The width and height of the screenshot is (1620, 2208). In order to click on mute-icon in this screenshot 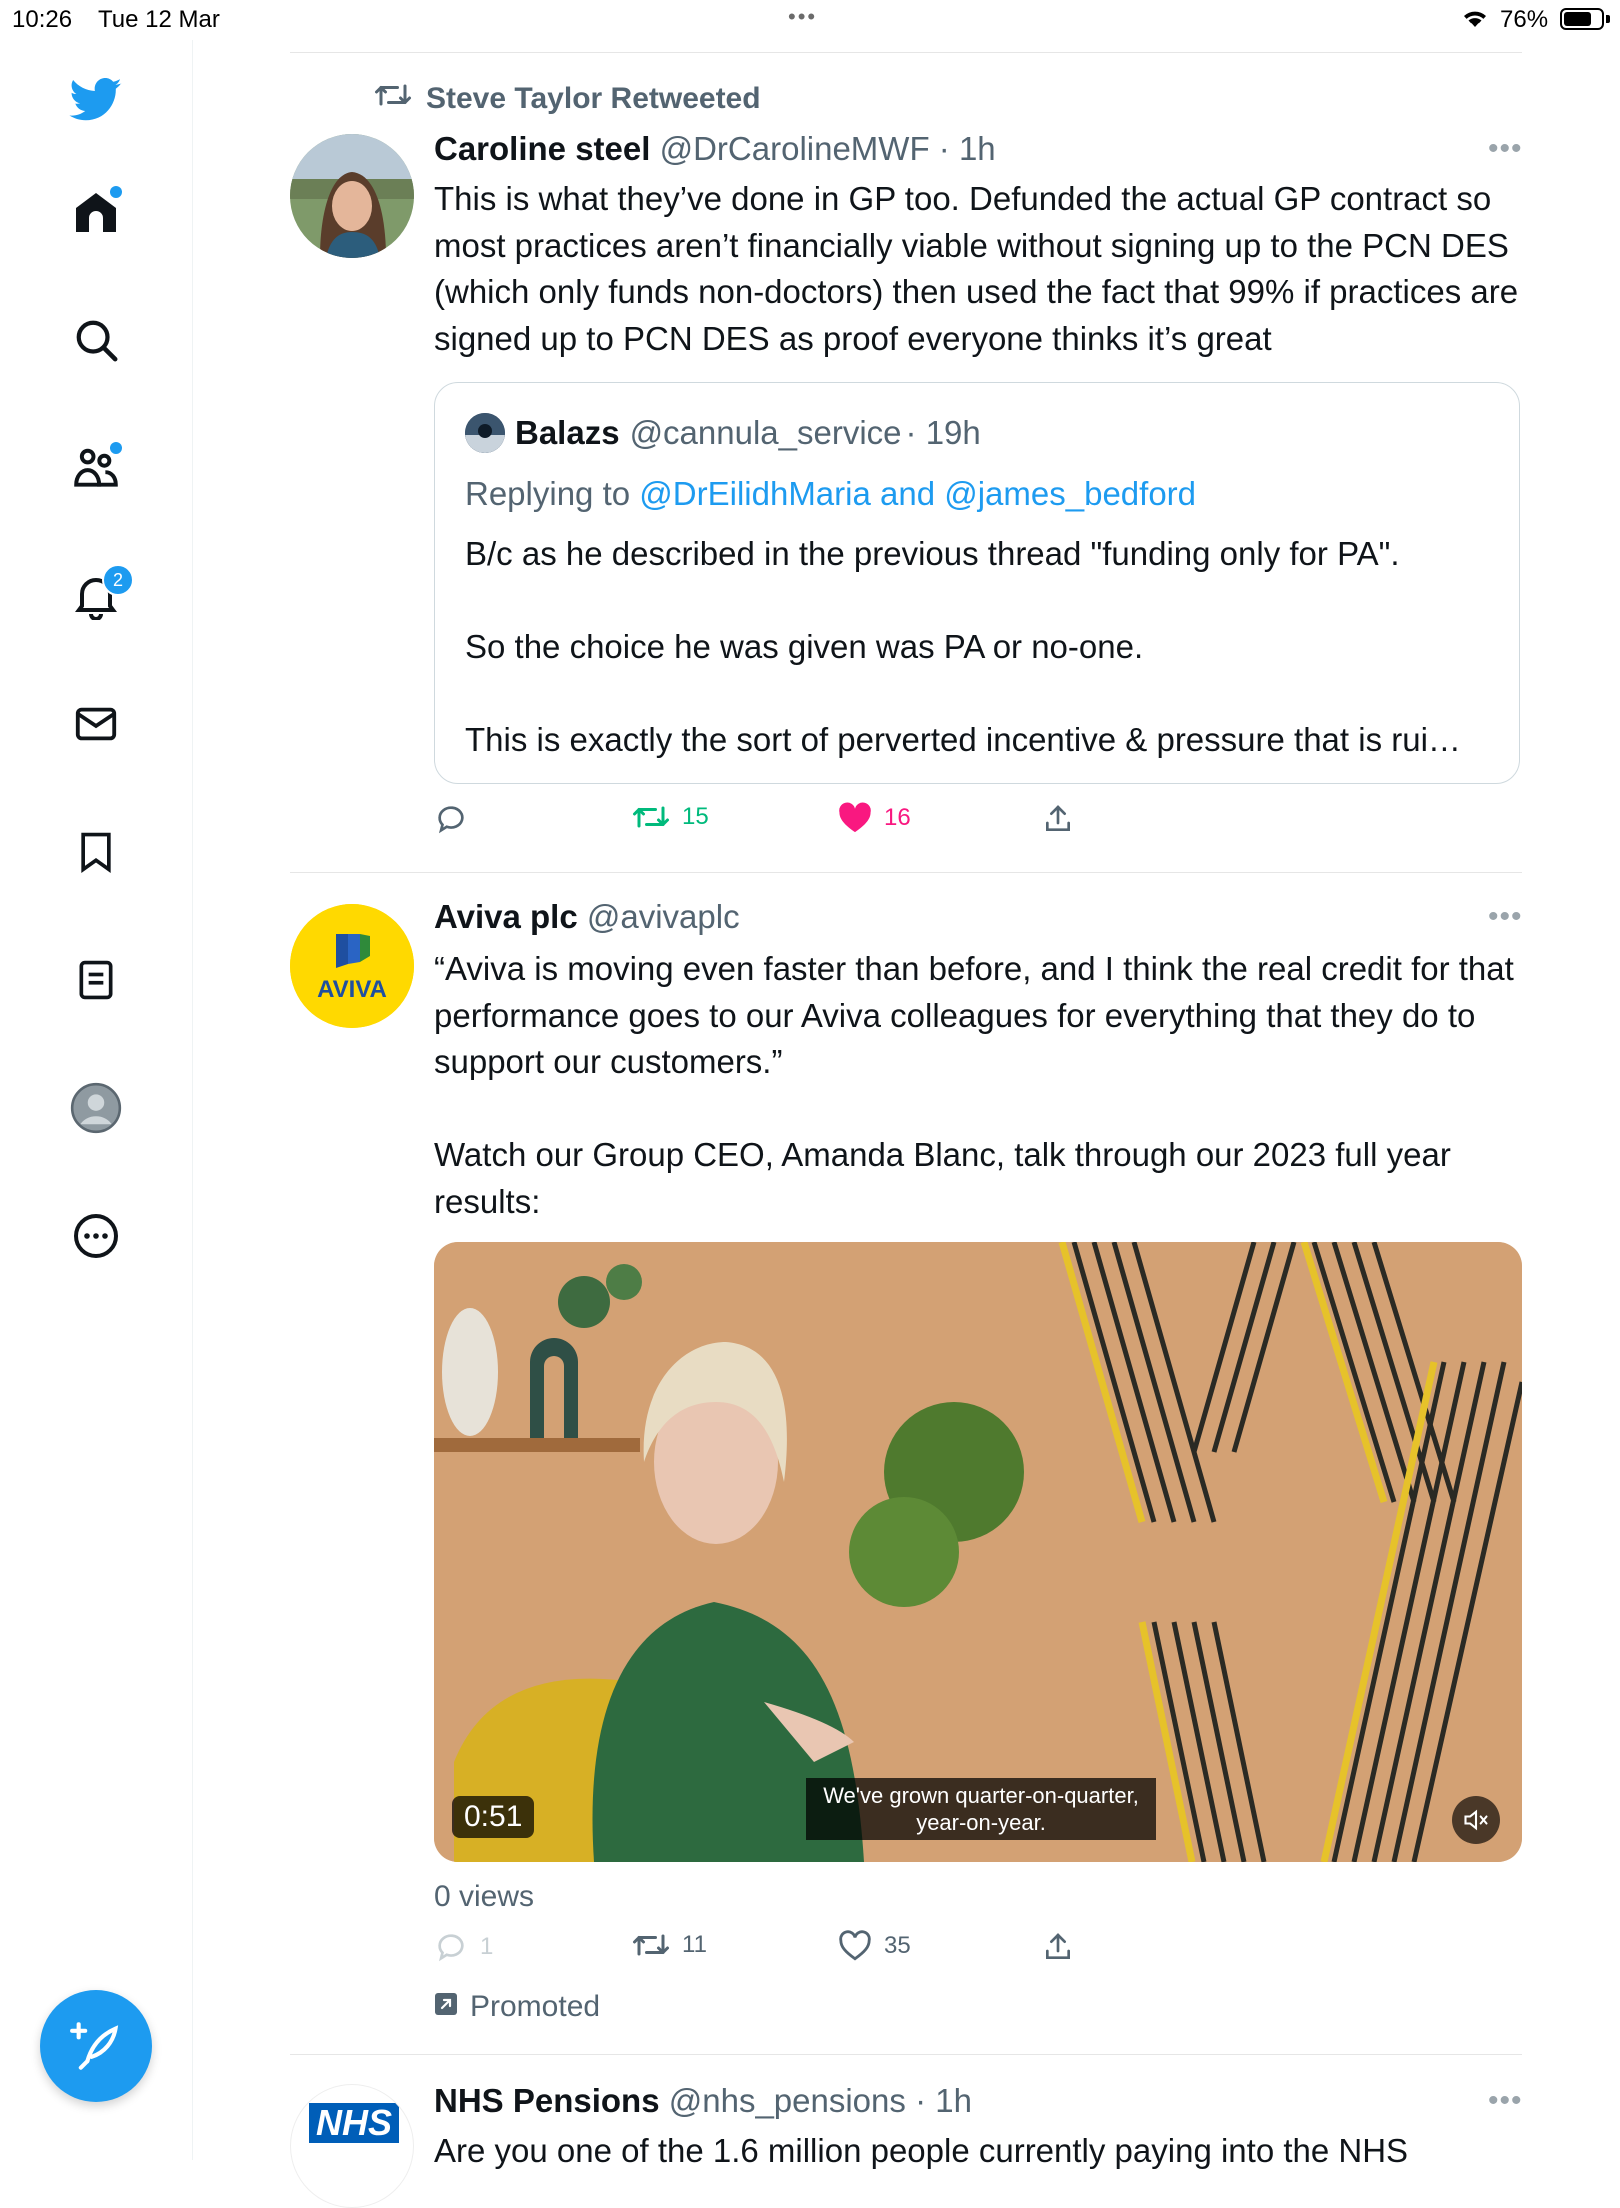, I will do `click(1476, 1820)`.